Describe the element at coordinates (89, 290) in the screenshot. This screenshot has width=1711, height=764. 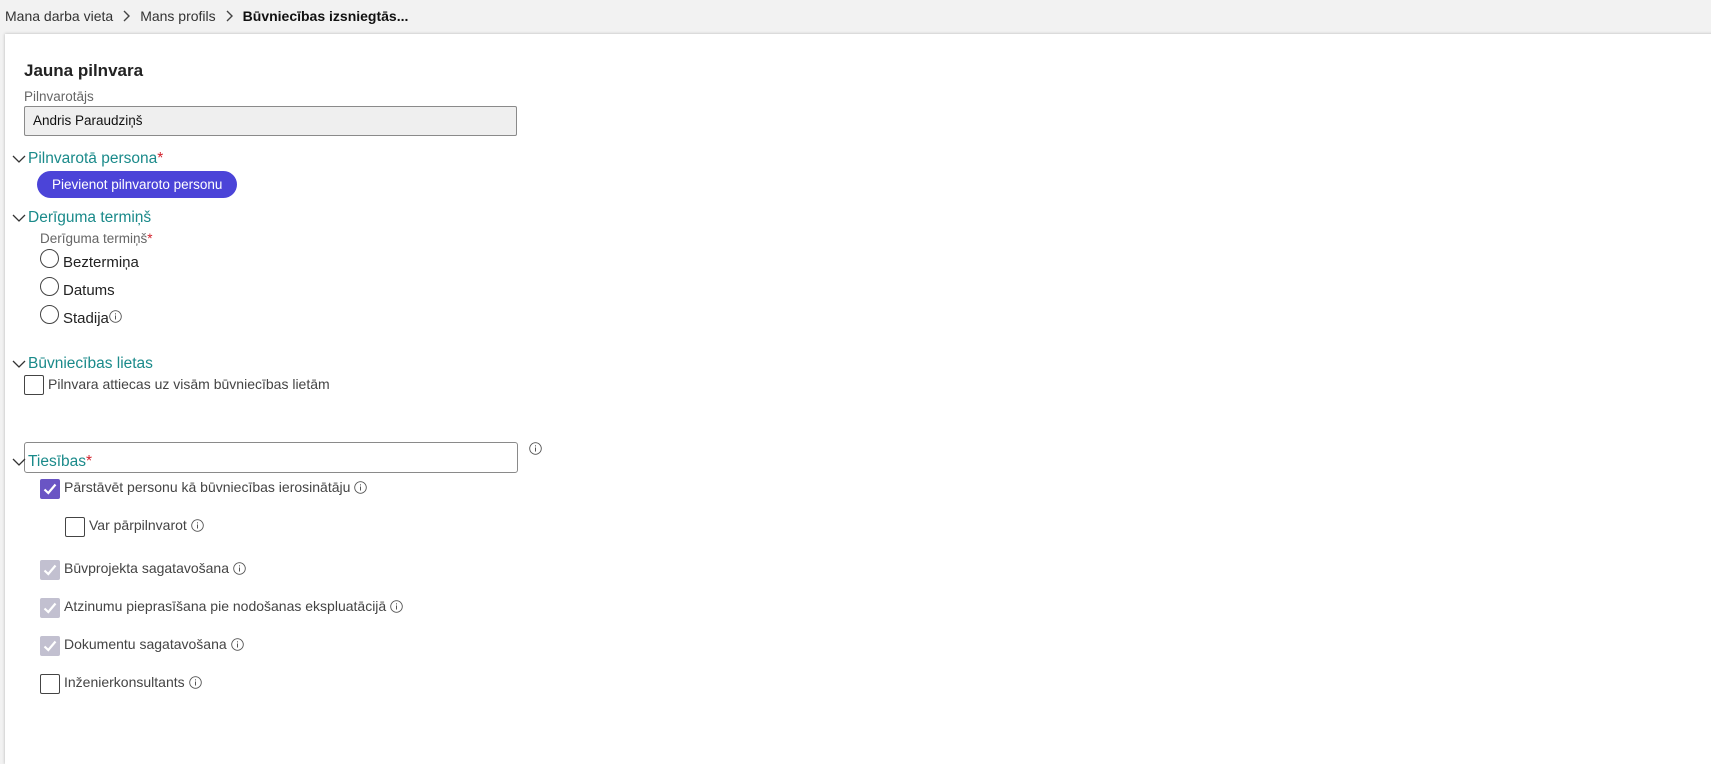
I see `radio-label: Datums` at that location.